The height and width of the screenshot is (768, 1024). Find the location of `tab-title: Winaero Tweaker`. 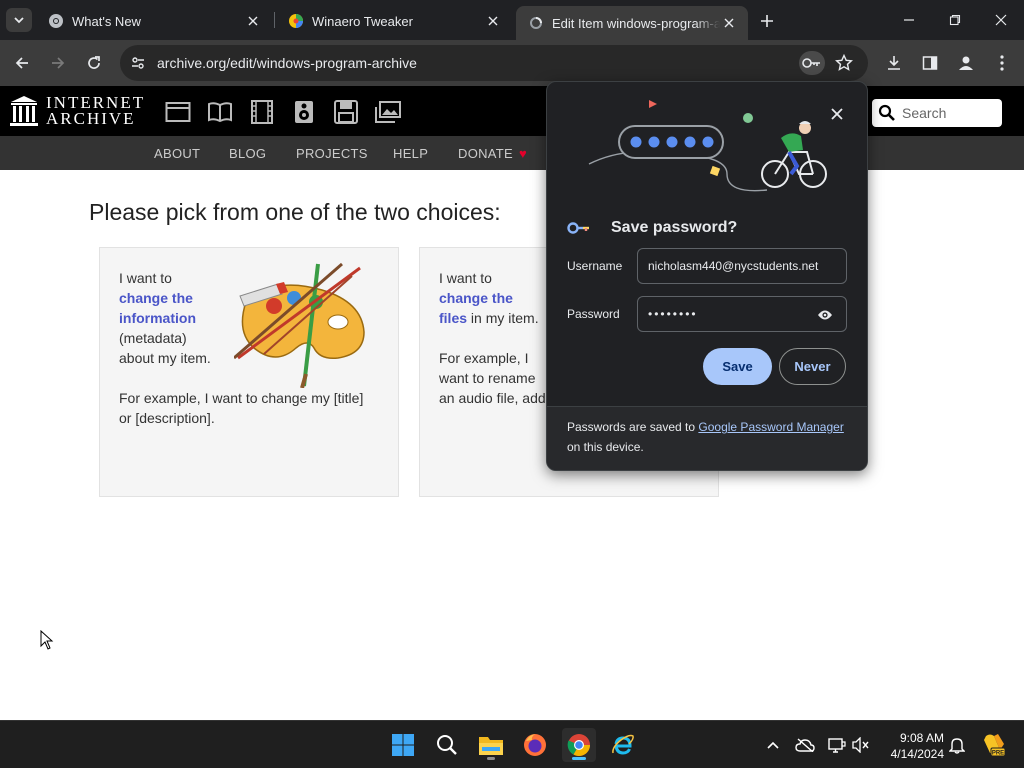

tab-title: Winaero Tweaker is located at coordinates (362, 21).